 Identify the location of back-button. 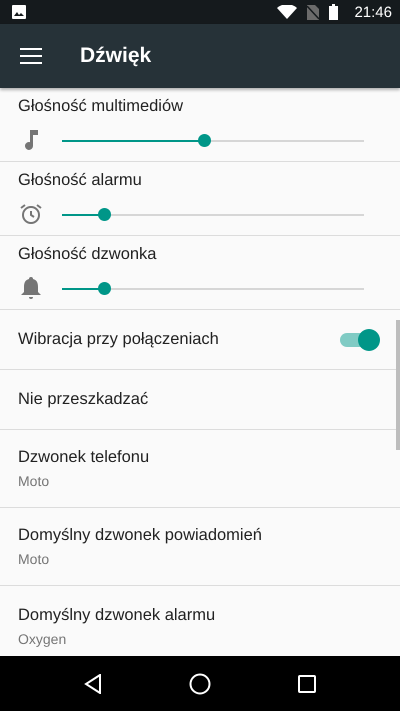
(93, 684).